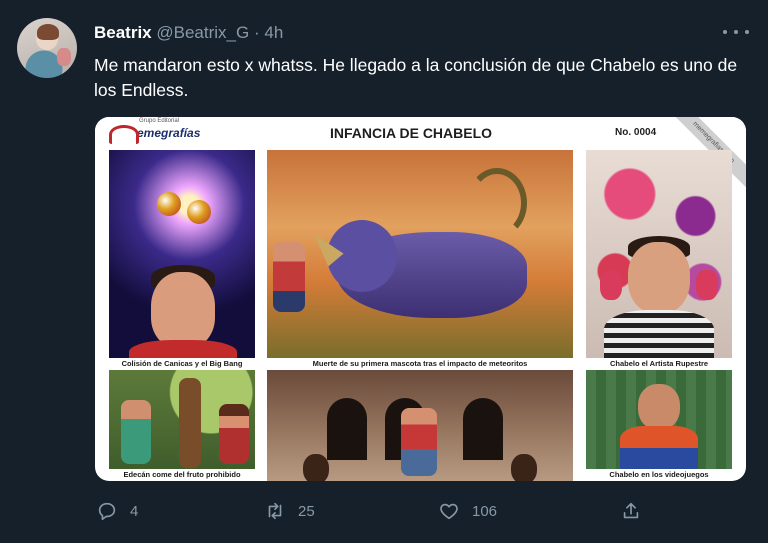  I want to click on figure-woman, so click(234, 434).